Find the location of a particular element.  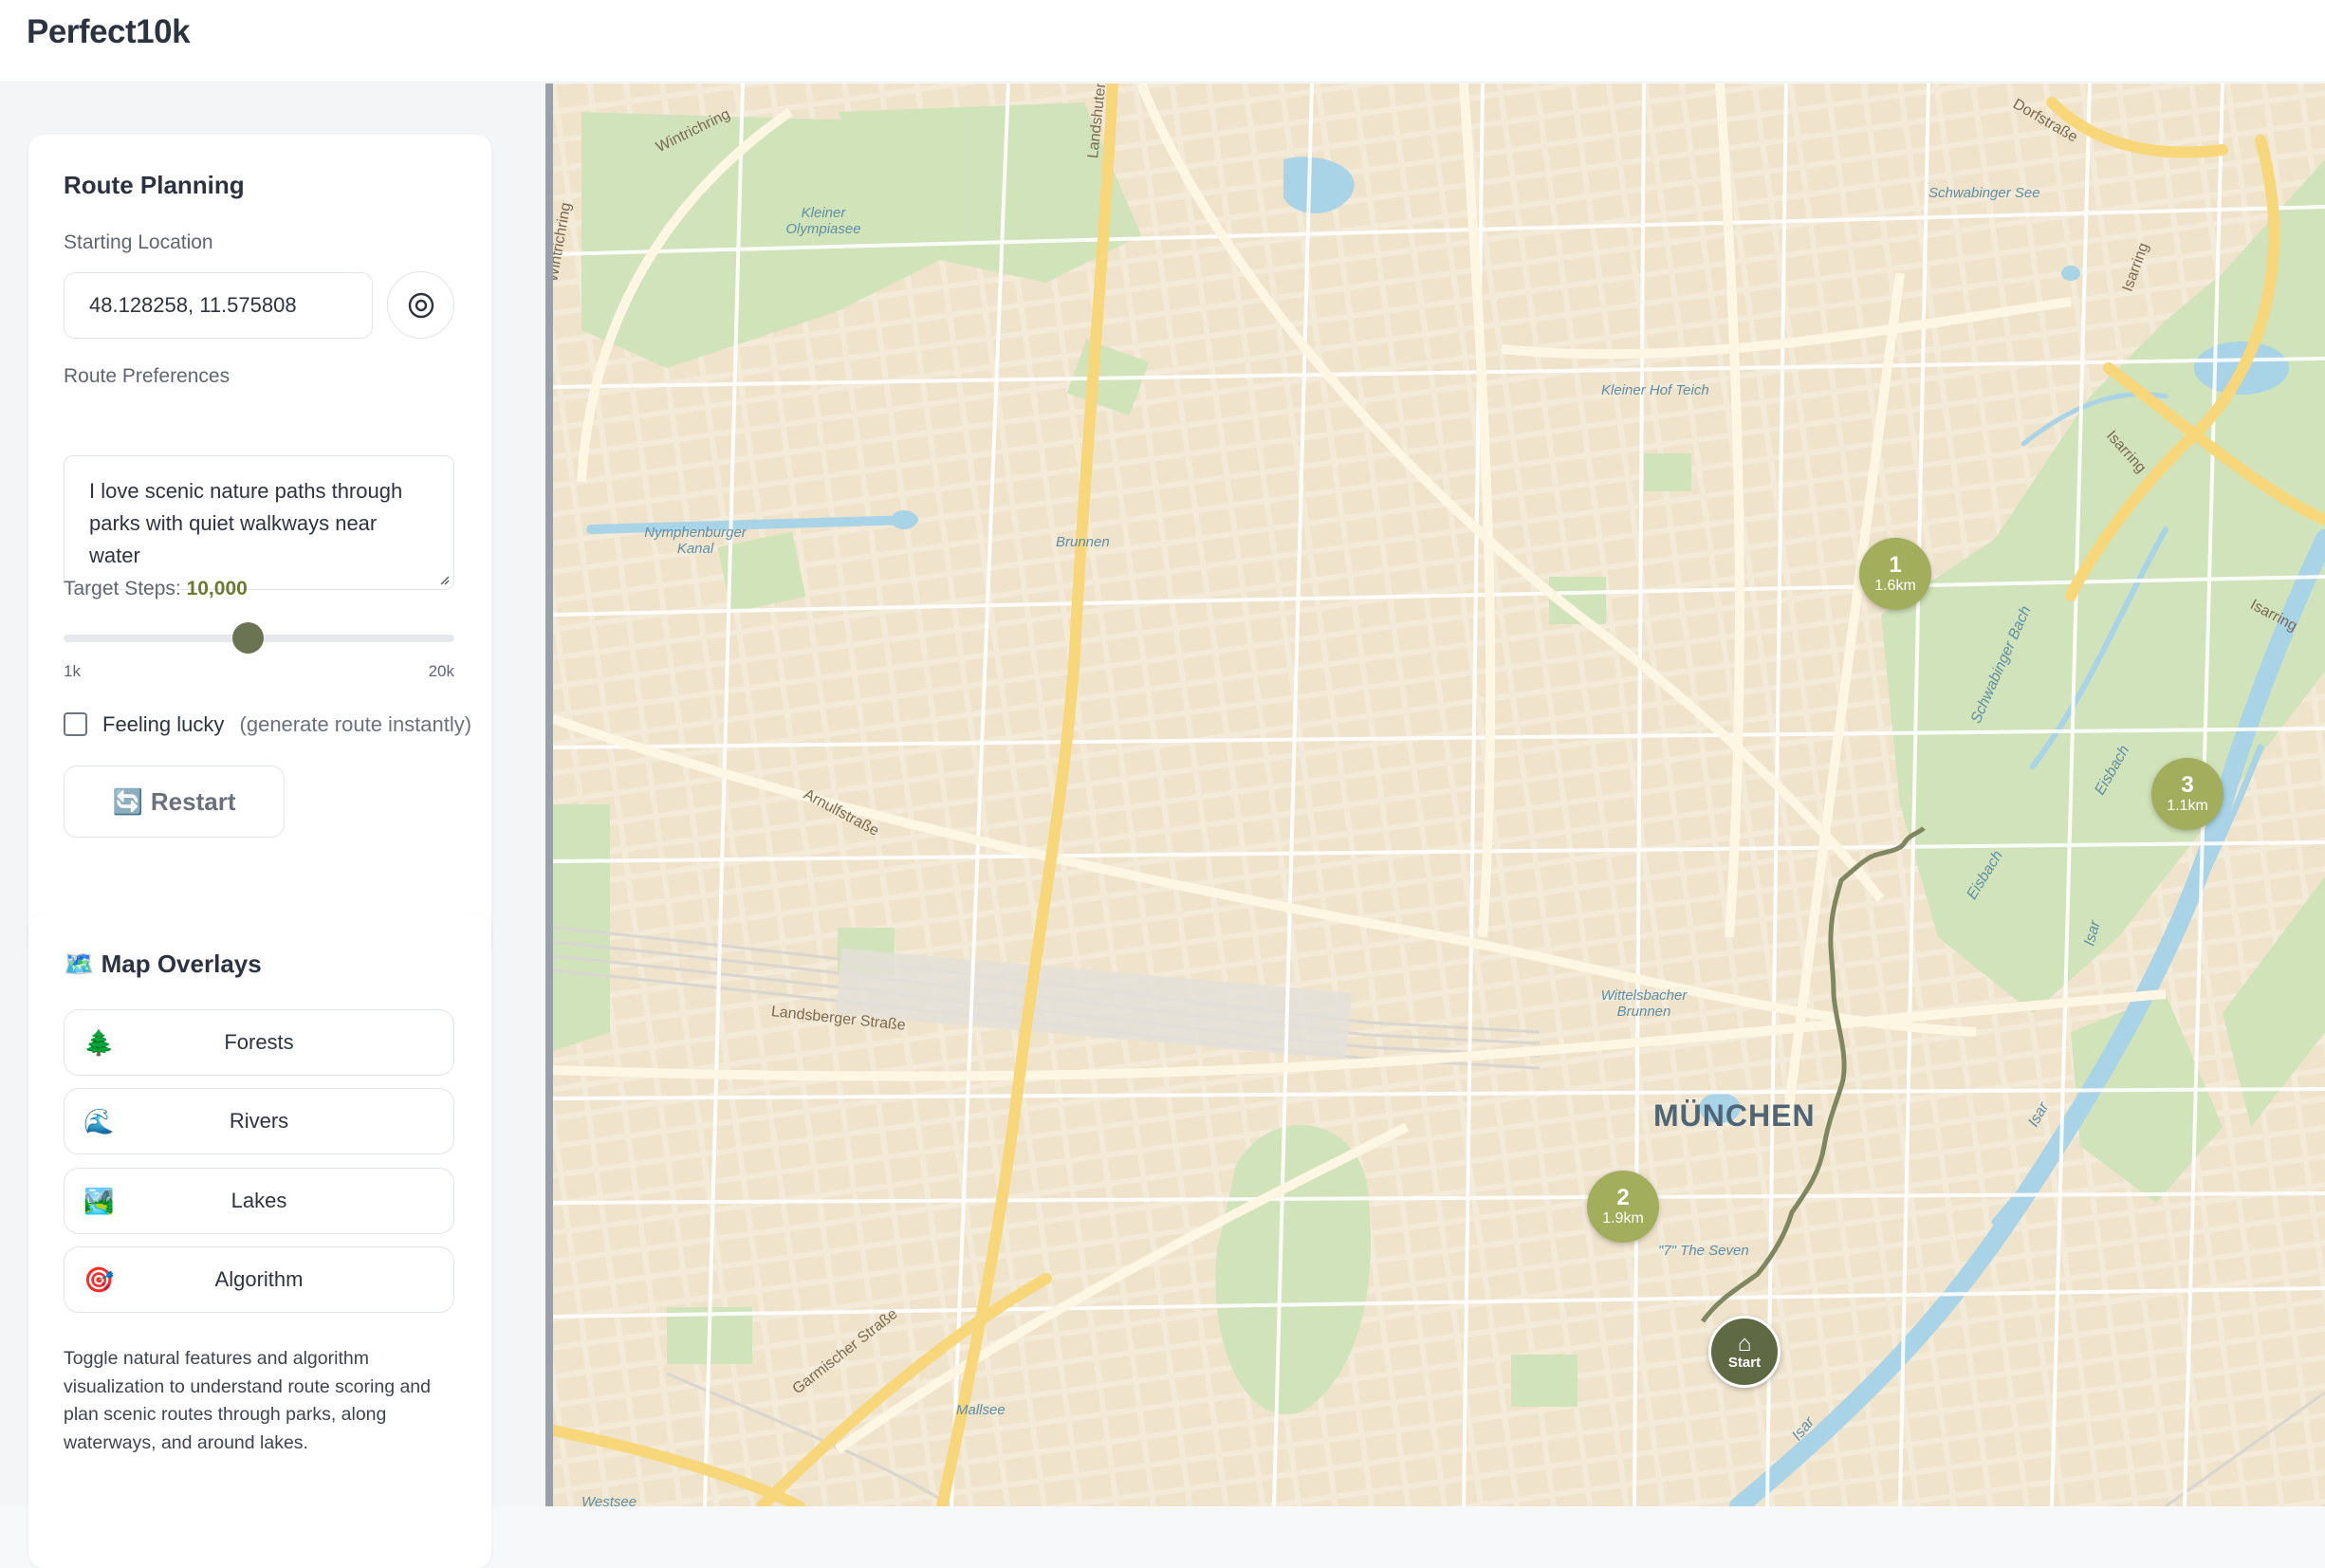

route-marker-3: 3 1.1km is located at coordinates (2187, 794).